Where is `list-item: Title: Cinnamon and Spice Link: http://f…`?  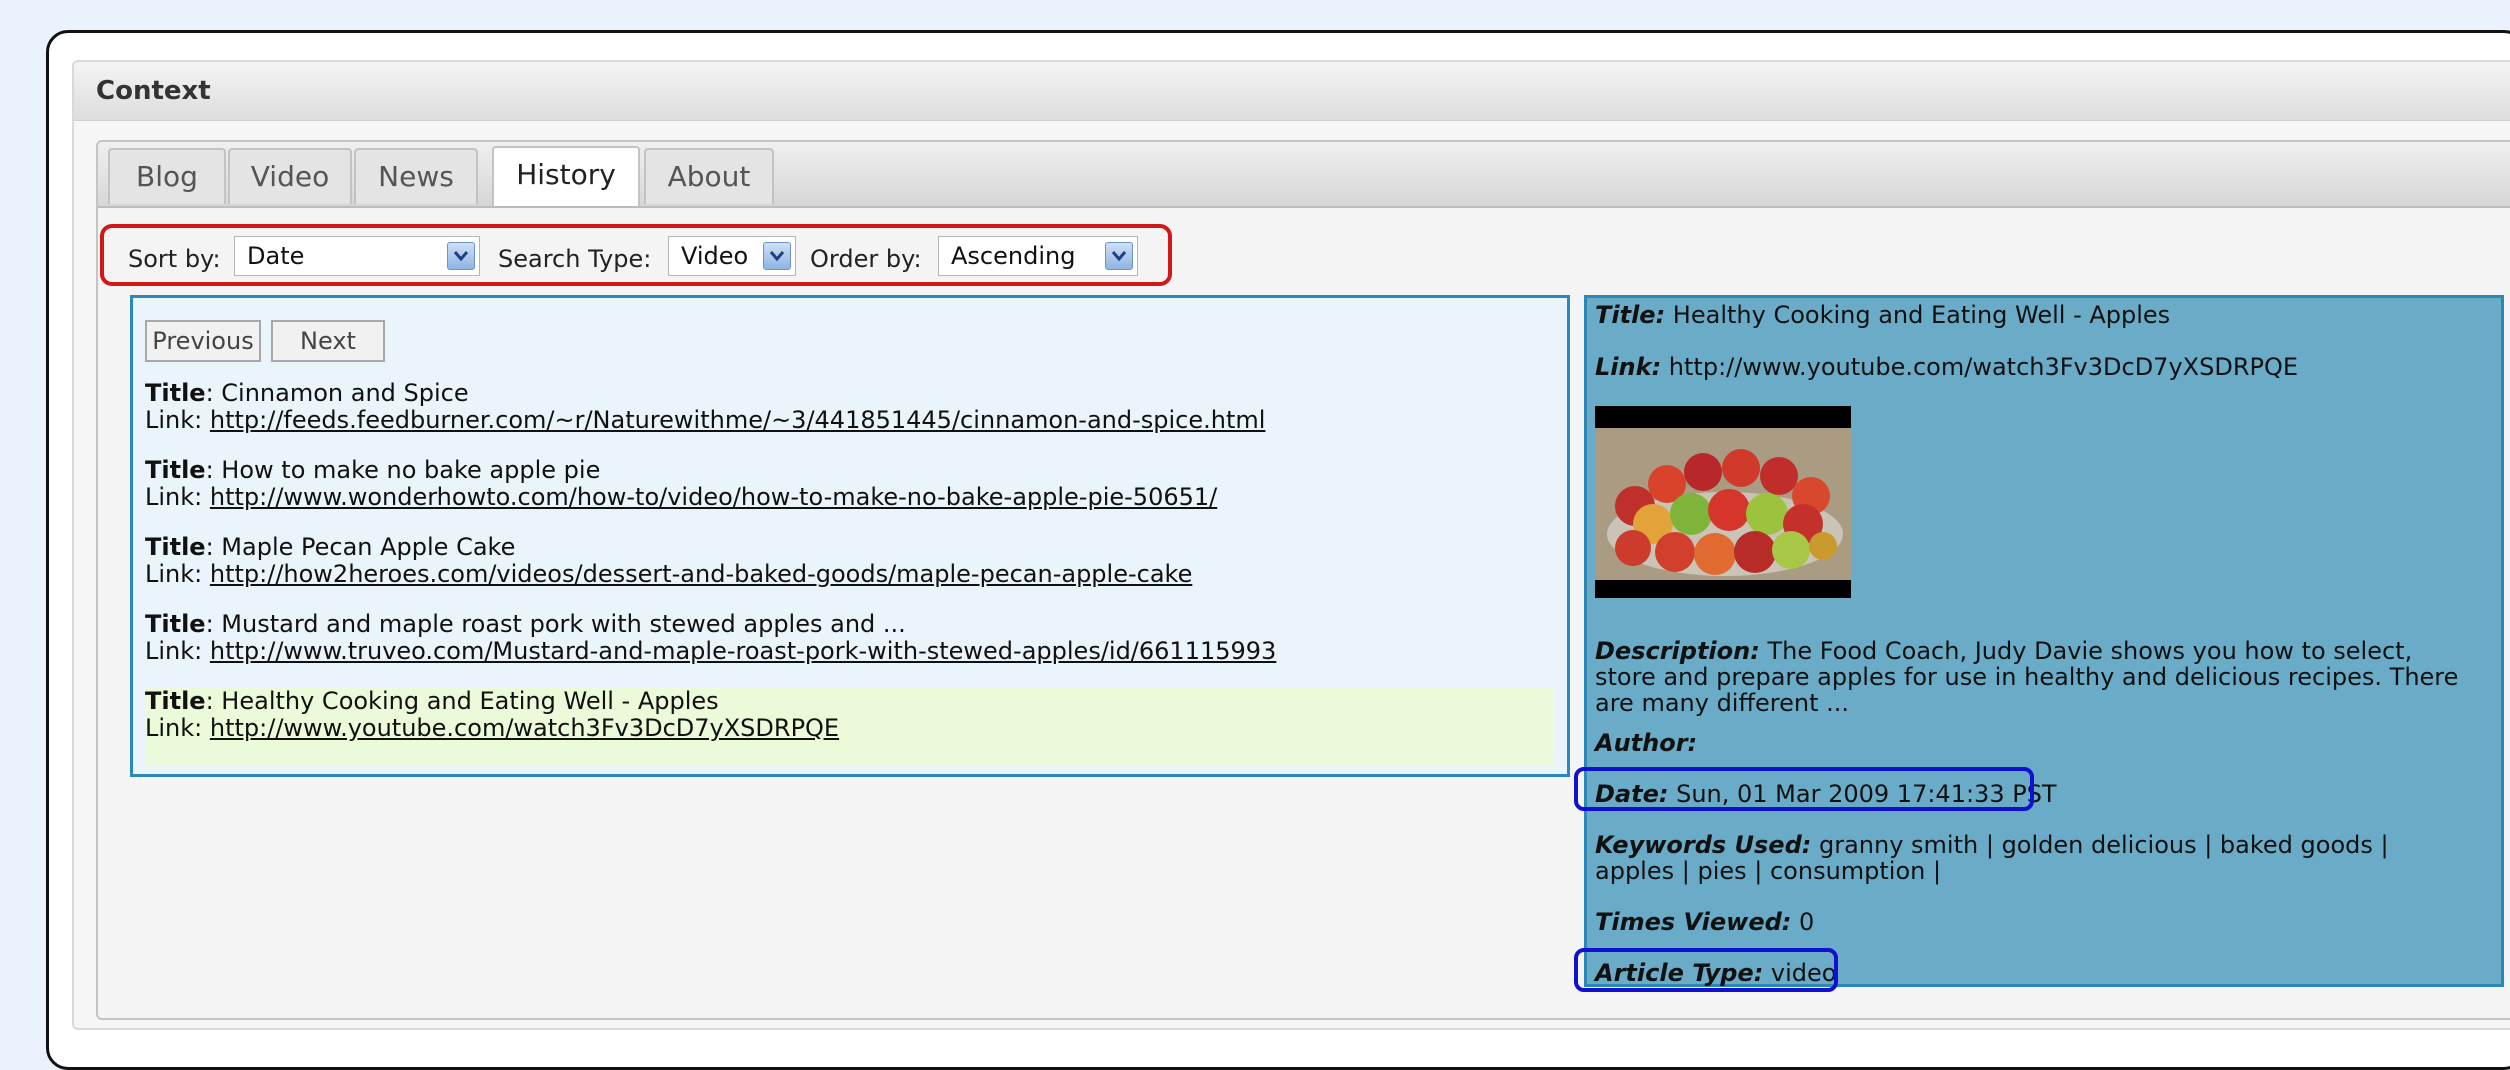 list-item: Title: Cinnamon and Spice Link: http://f… is located at coordinates (849, 407).